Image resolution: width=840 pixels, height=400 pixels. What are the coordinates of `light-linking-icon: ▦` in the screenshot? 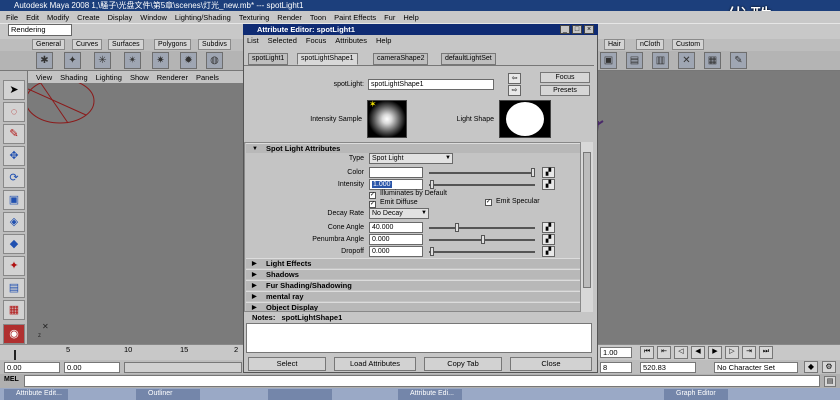 It's located at (712, 60).